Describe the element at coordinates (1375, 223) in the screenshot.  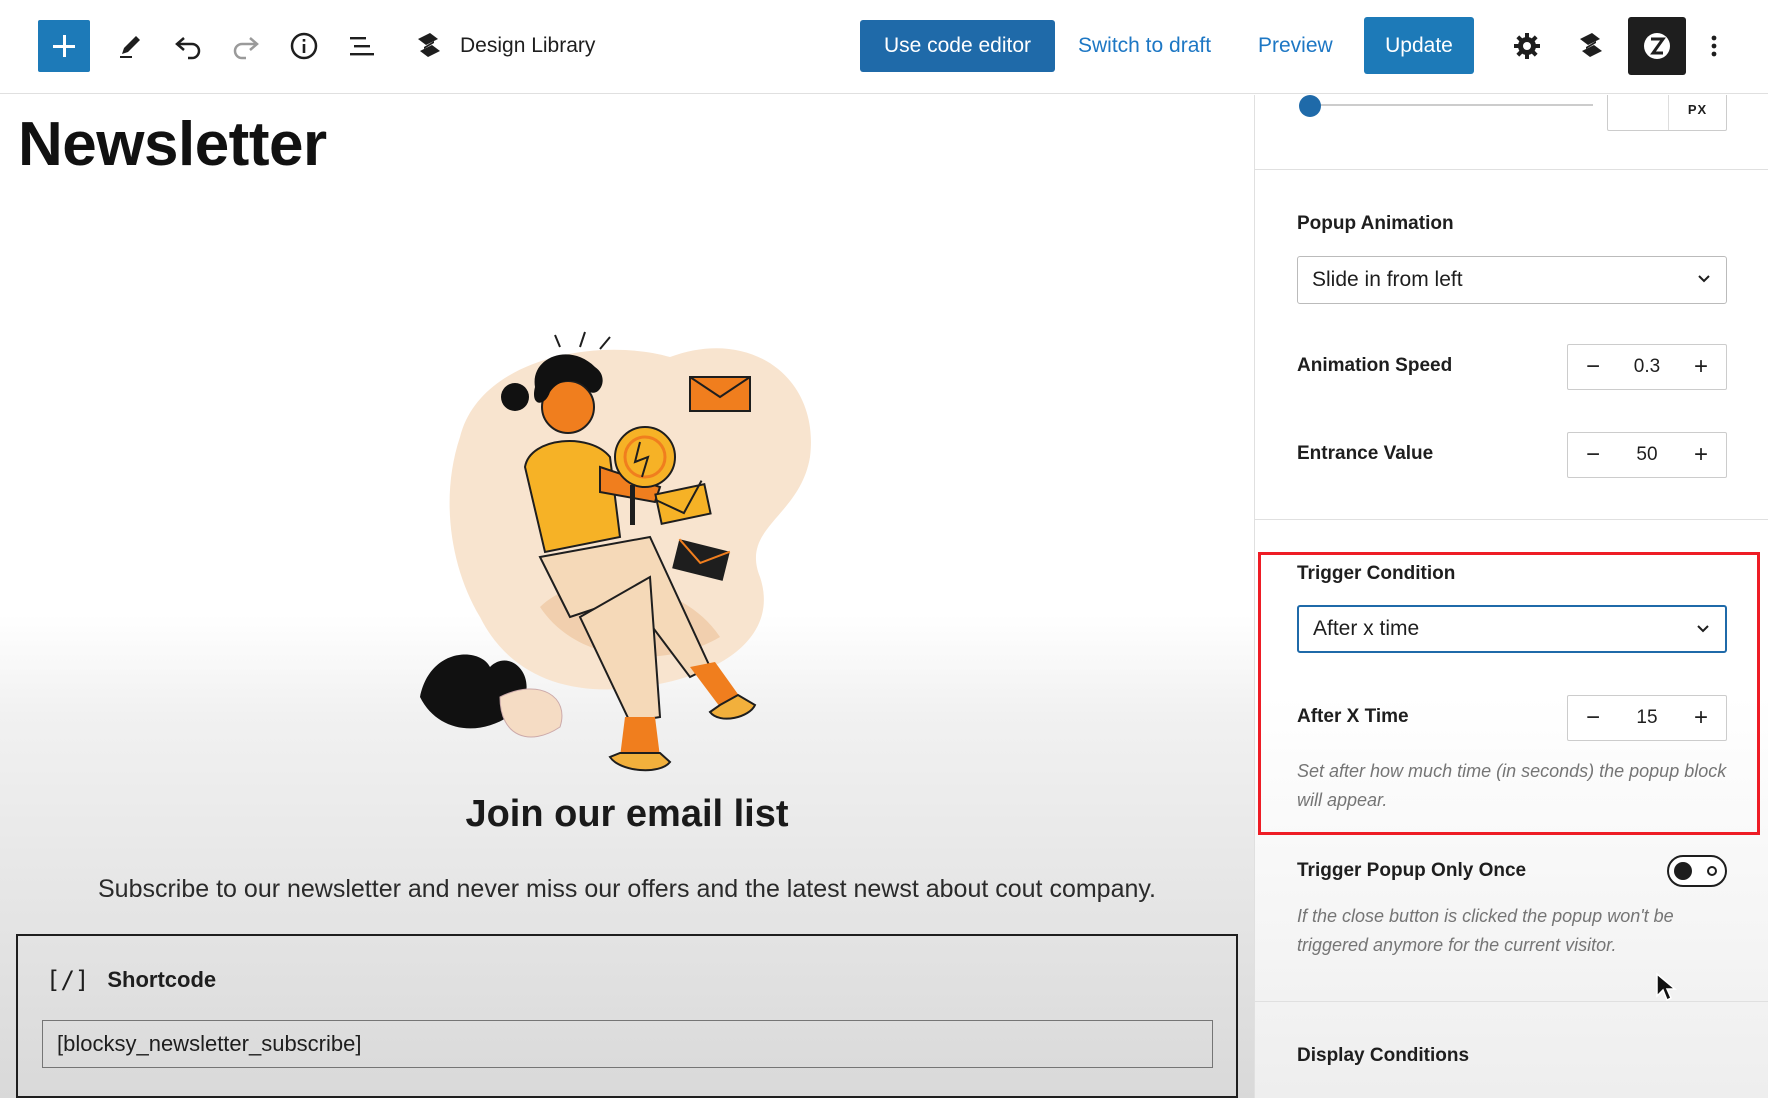
I see `popup-animation-label: Popup Animation` at that location.